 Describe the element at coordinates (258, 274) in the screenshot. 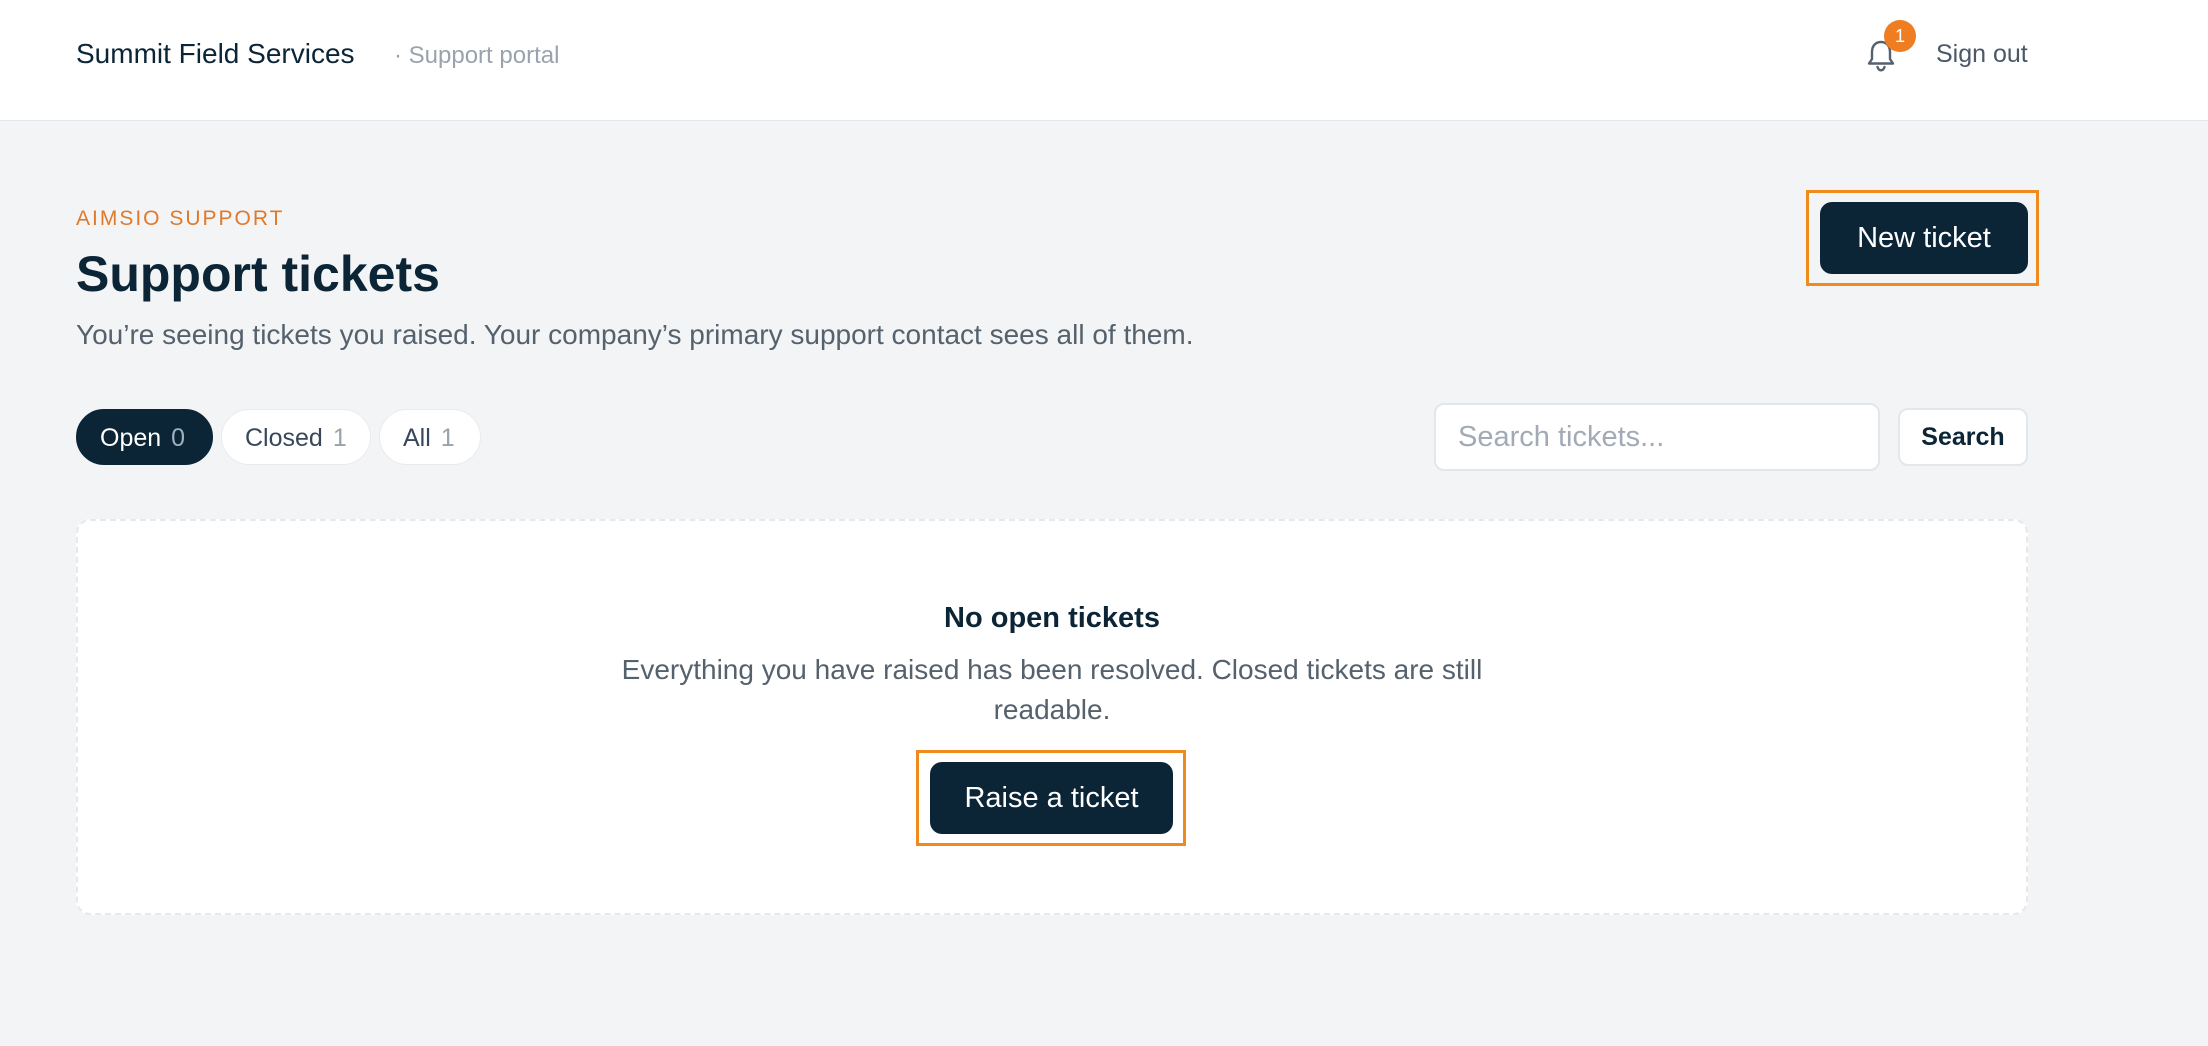

I see `page-title: Support tickets` at that location.